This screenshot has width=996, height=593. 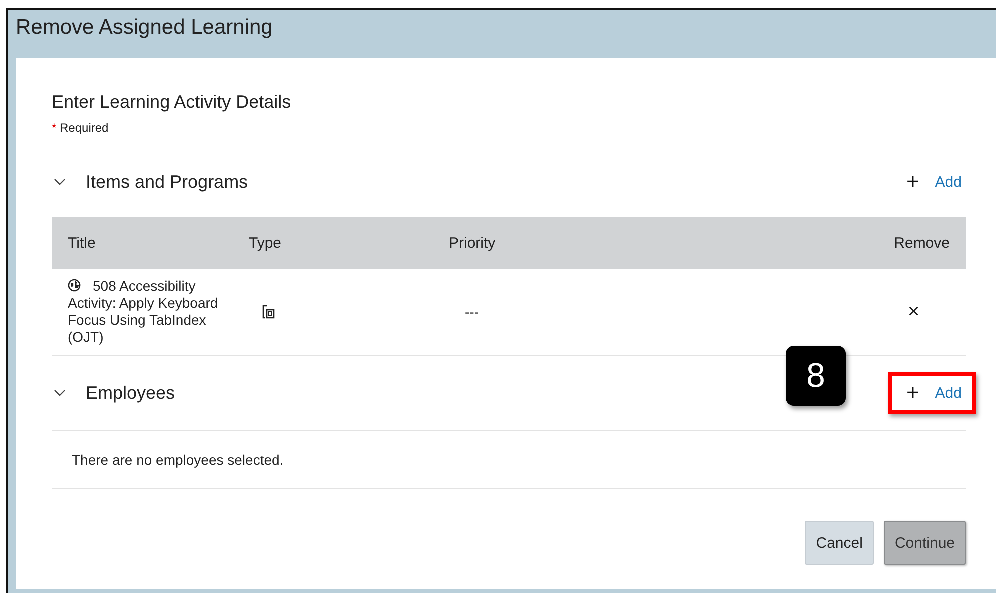 I want to click on document-copy-icon, so click(x=269, y=312).